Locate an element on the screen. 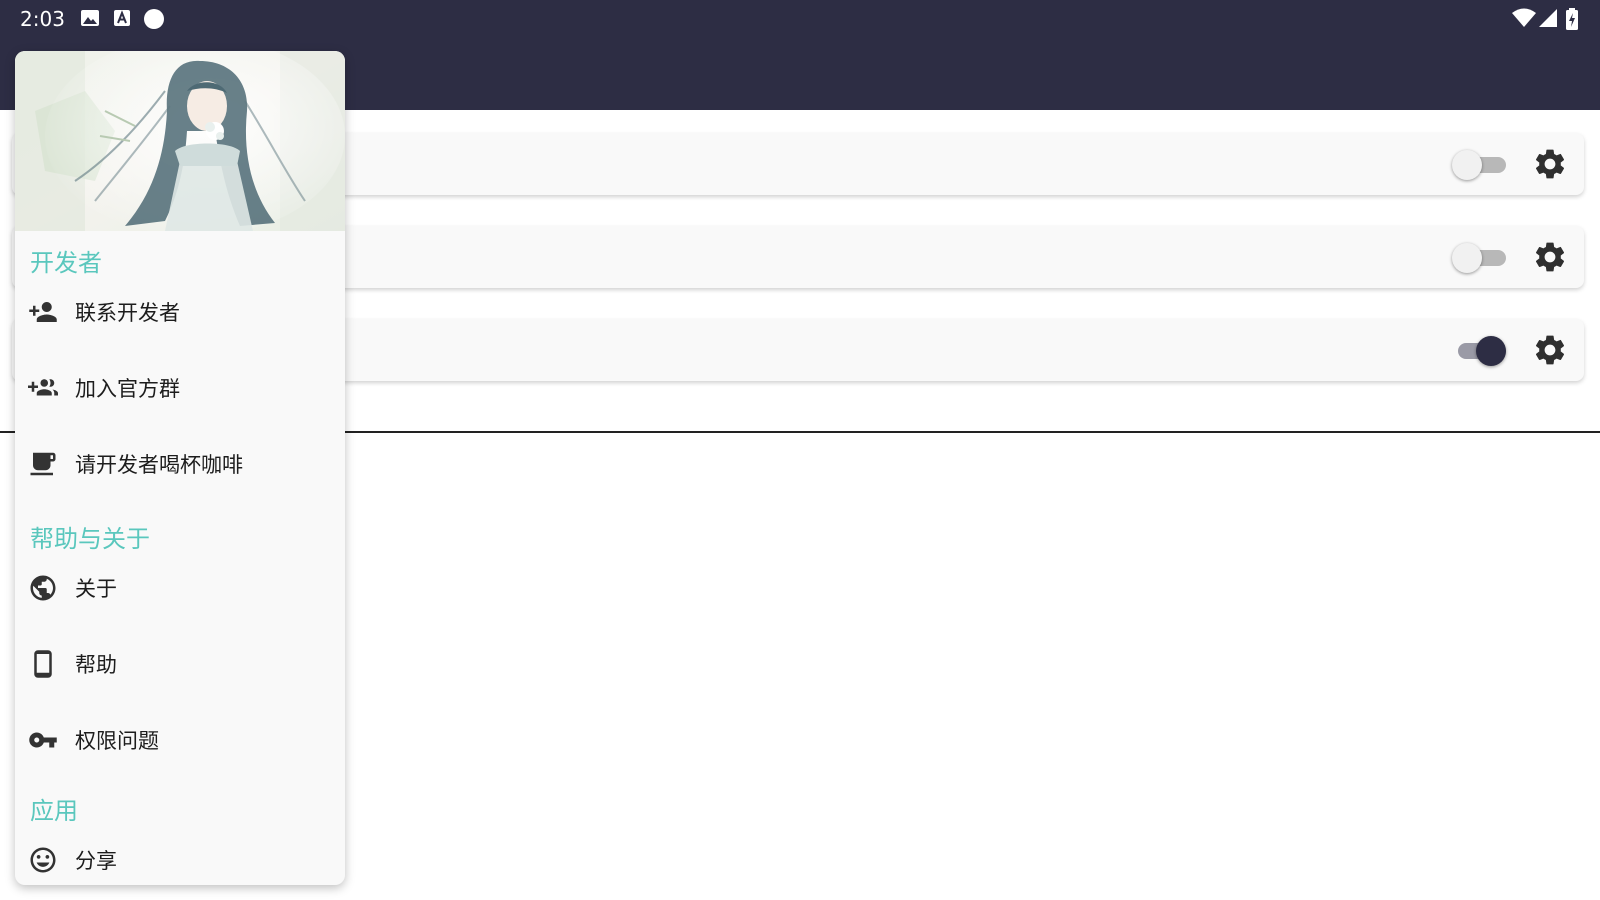  smiley-icon is located at coordinates (43, 860).